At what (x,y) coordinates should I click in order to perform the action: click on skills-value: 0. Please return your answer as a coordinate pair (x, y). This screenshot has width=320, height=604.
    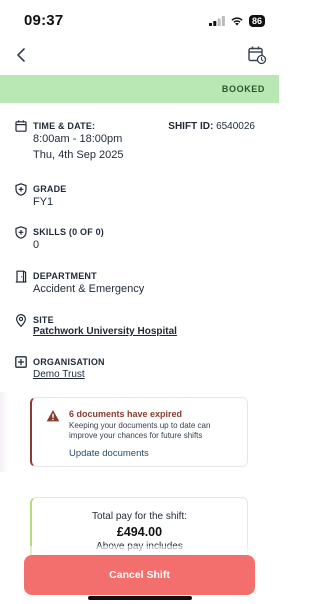
    Looking at the image, I should click on (36, 245).